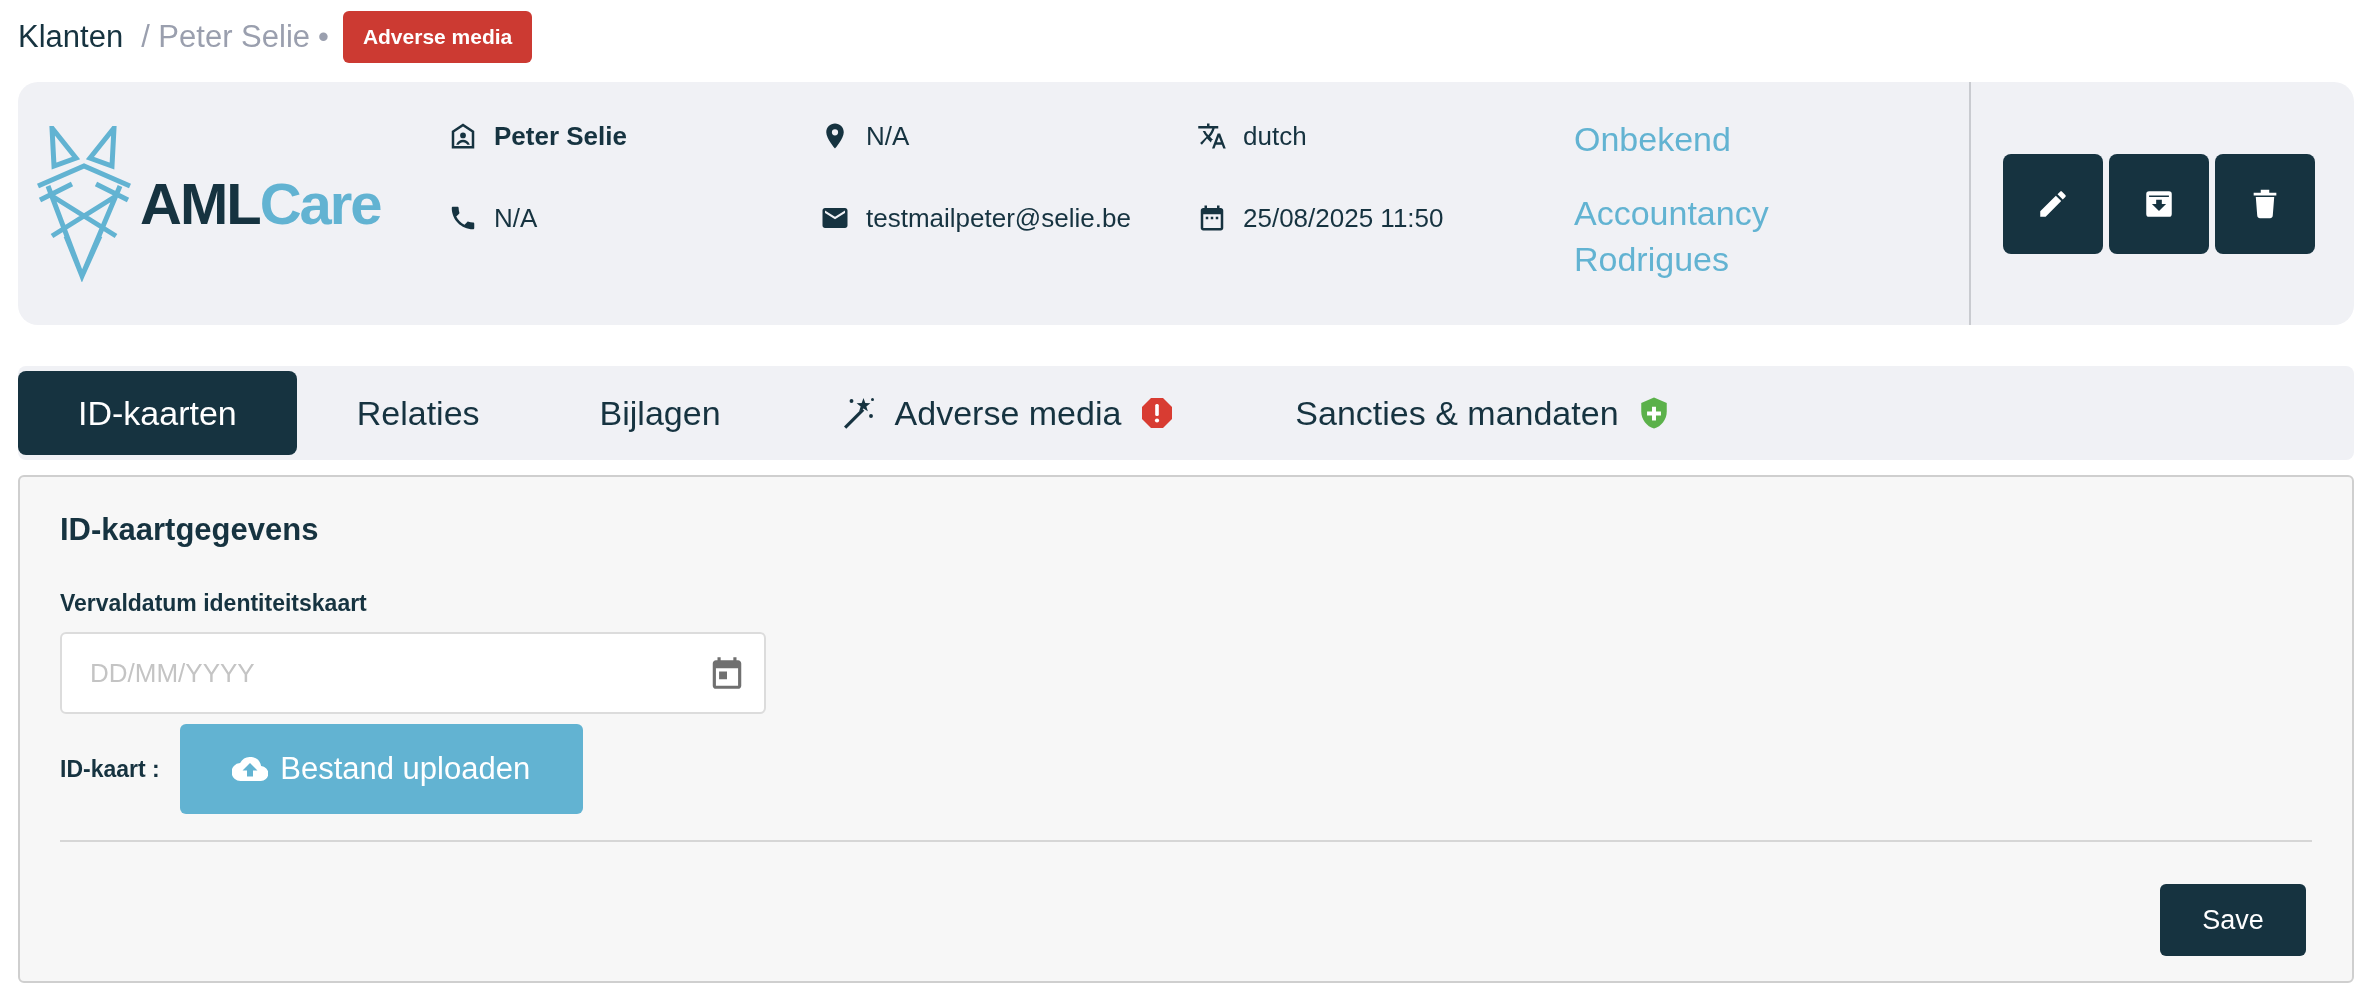 The height and width of the screenshot is (998, 2372). What do you see at coordinates (560, 136) in the screenshot?
I see `info-text: Peter Selie` at bounding box center [560, 136].